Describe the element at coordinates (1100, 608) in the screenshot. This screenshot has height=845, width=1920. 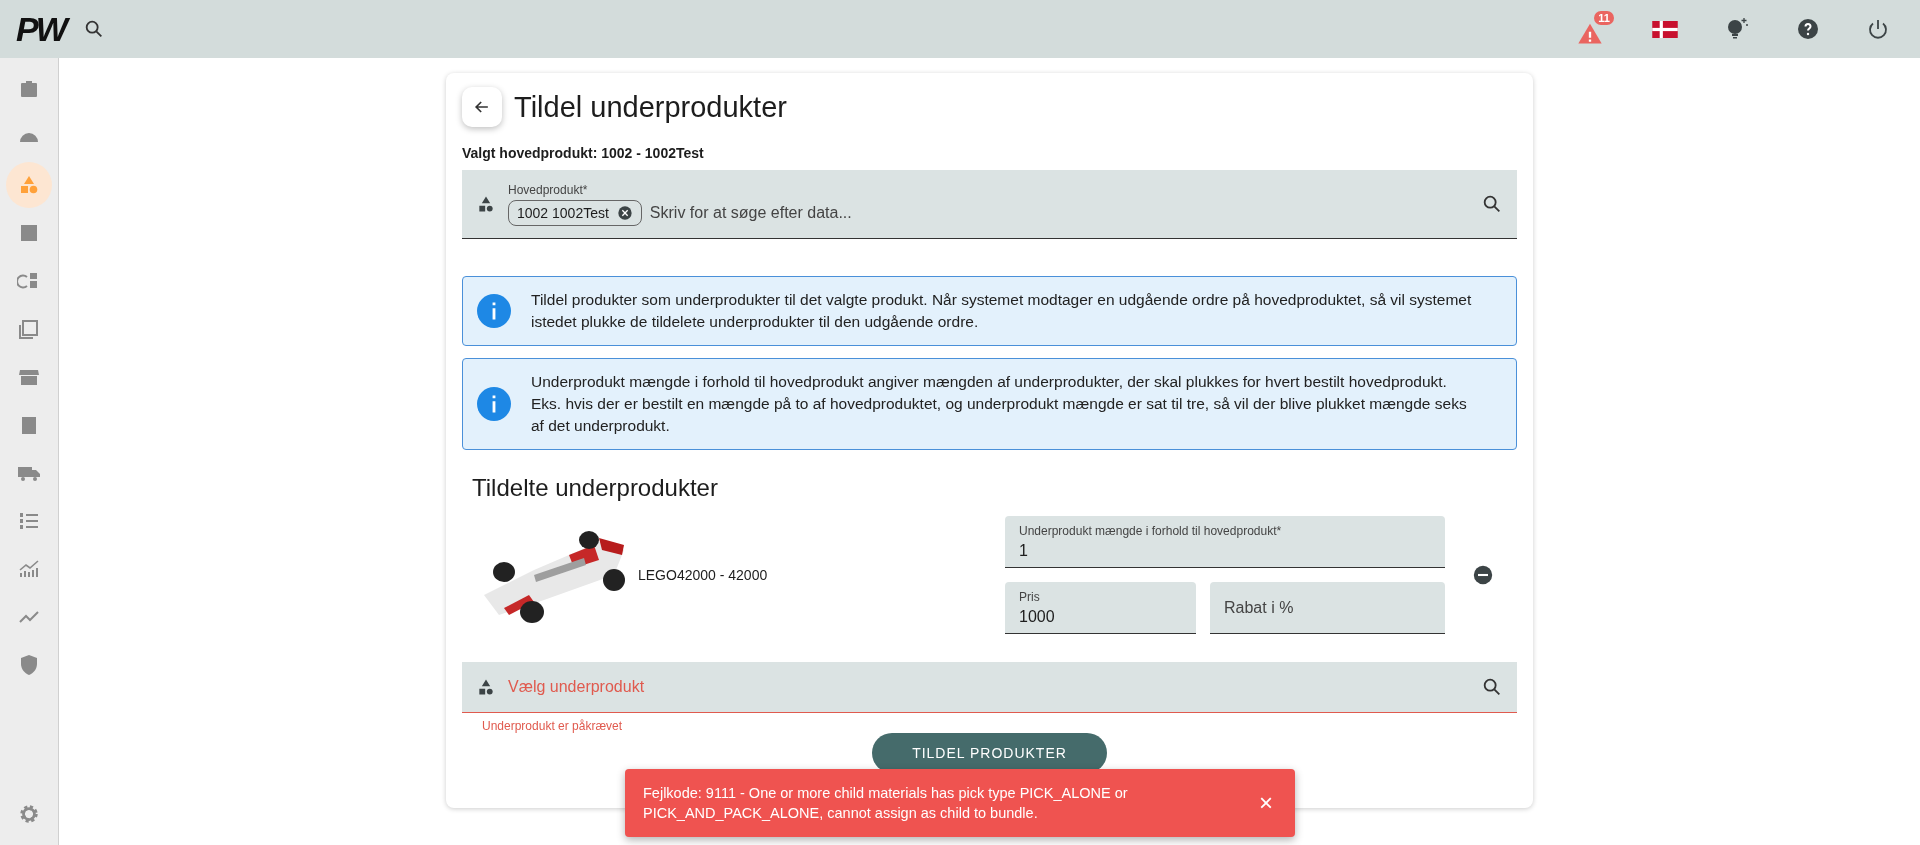
I see `price-field: Pris 1000` at that location.